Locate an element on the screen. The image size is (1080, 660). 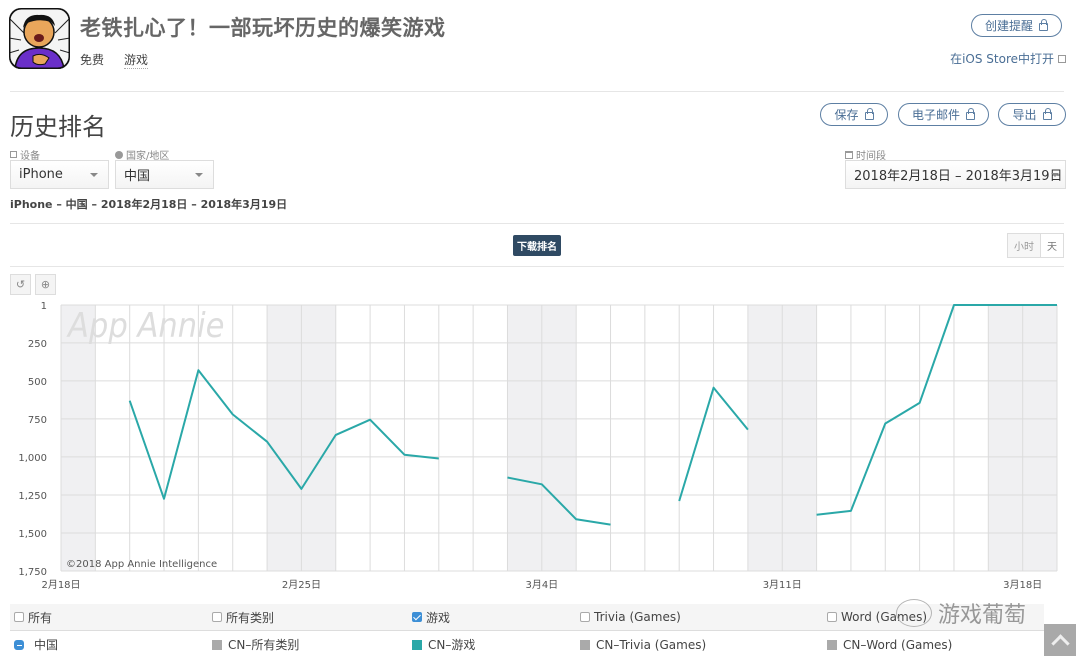
legend-filter-item: 所有类别 is located at coordinates (243, 617).